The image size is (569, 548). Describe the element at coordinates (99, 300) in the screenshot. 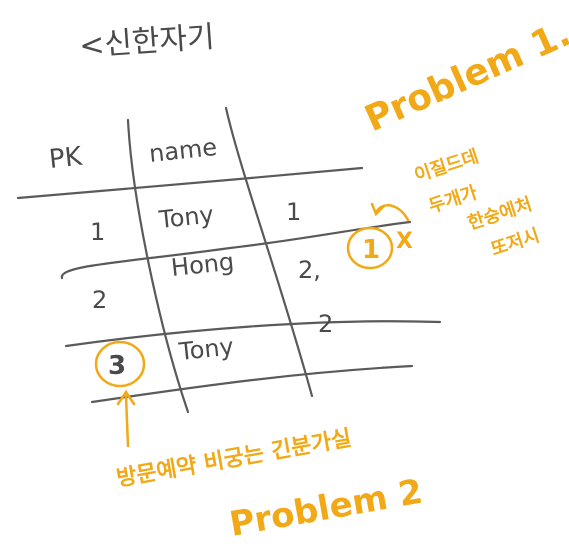

I see `cell-pk-row3: 2` at that location.